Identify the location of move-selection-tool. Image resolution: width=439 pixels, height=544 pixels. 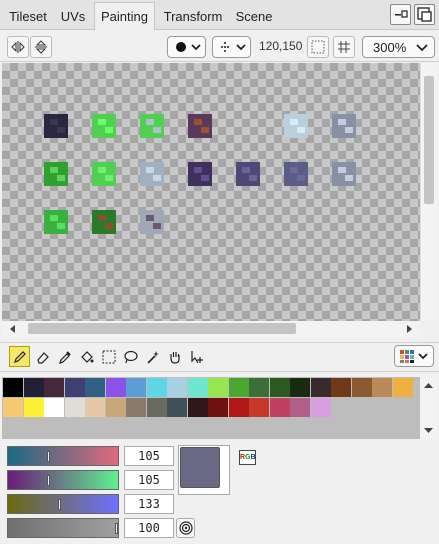
(196, 356).